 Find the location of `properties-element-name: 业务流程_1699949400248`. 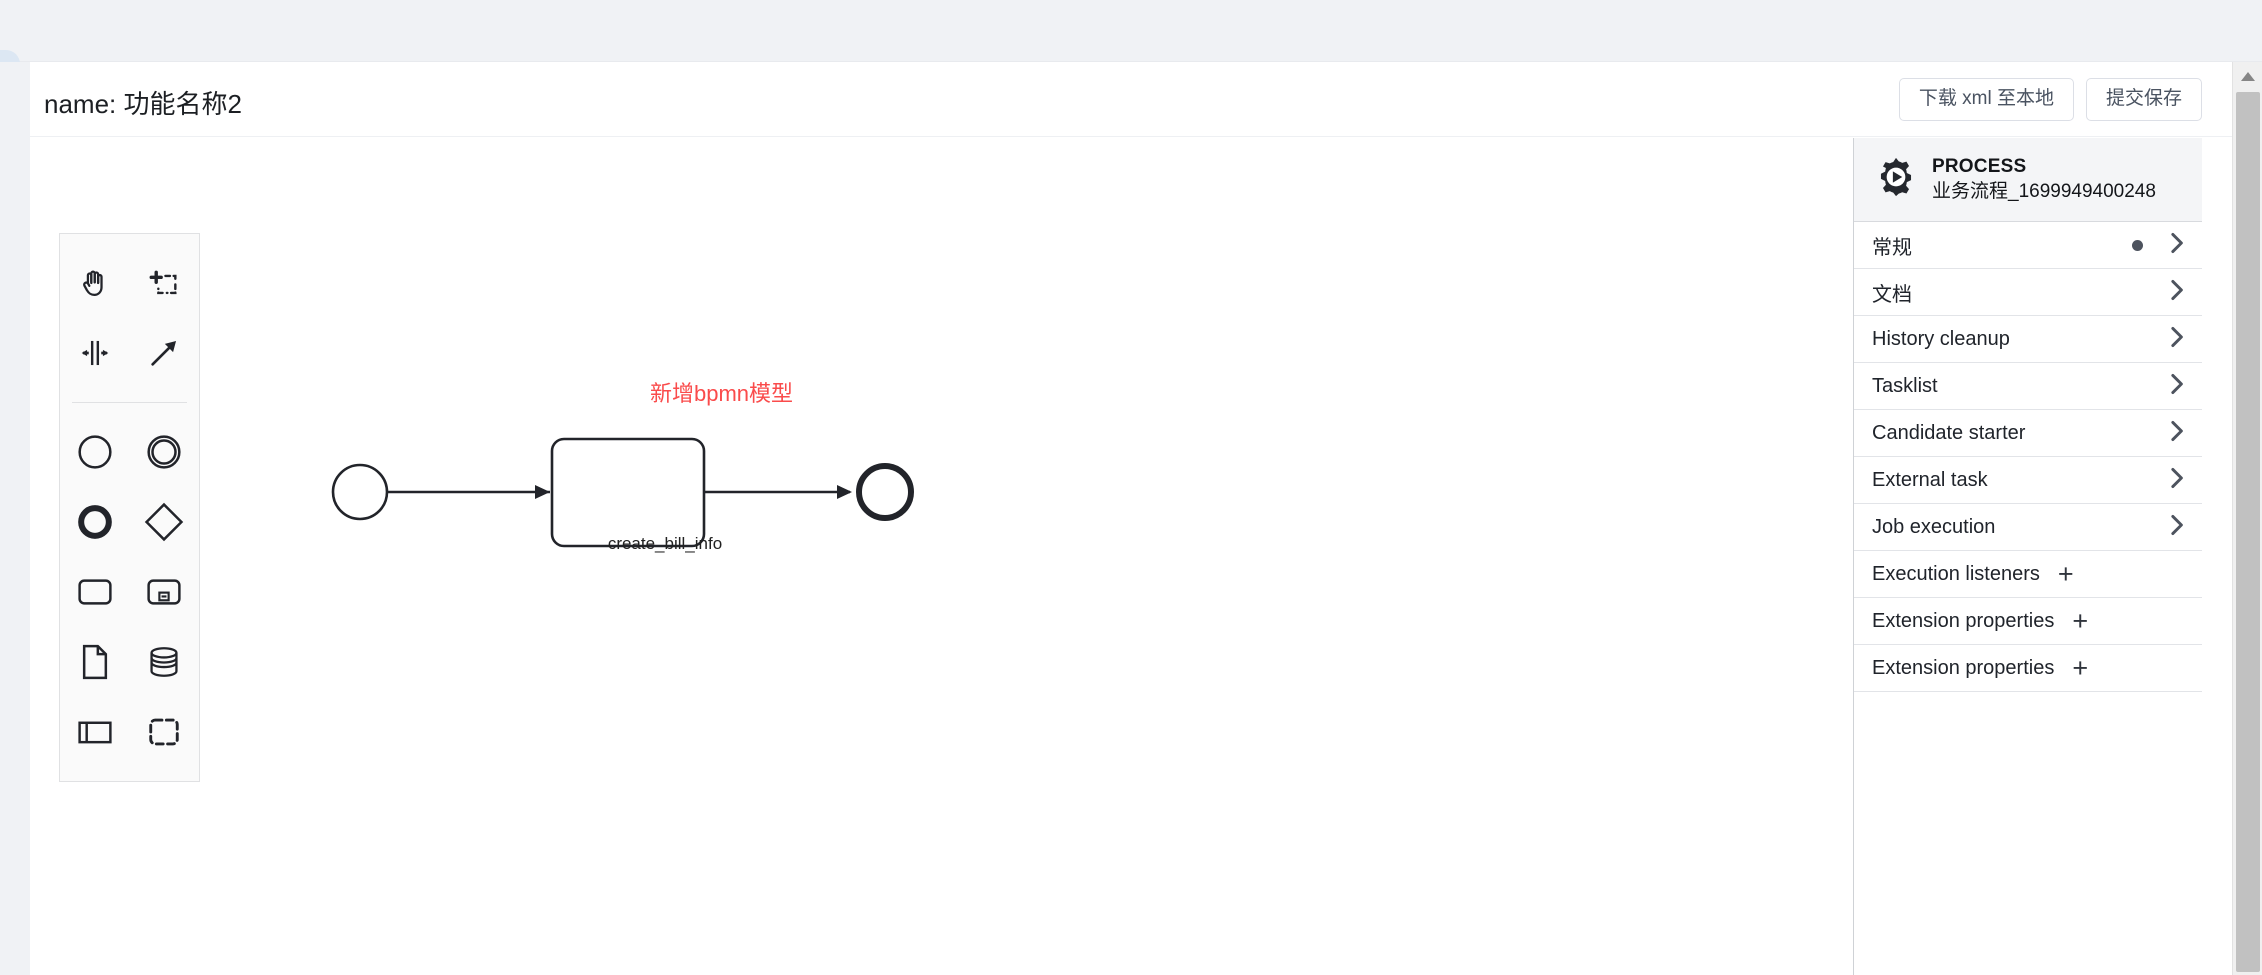

properties-element-name: 业务流程_1699949400248 is located at coordinates (2044, 191).